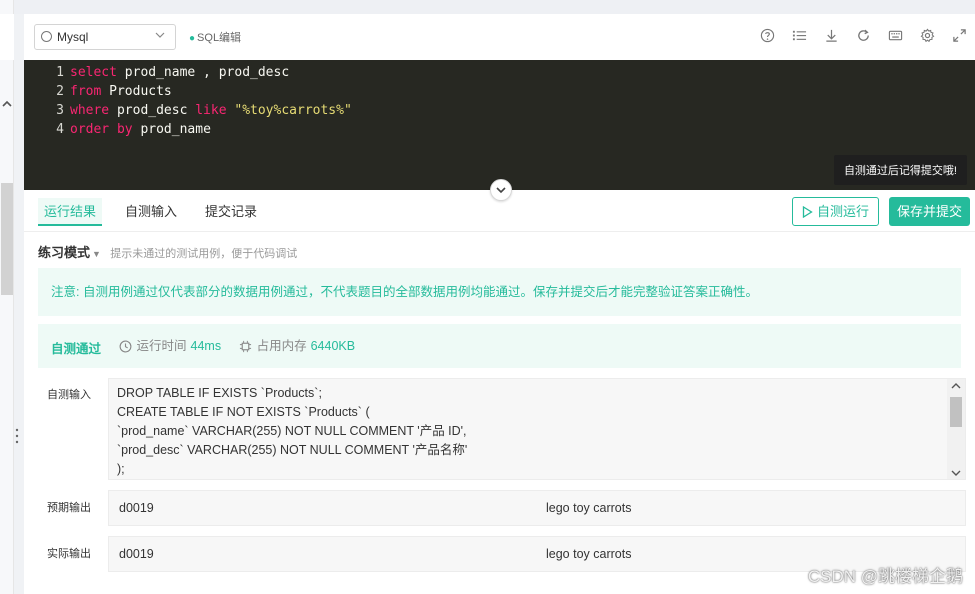 Image resolution: width=975 pixels, height=594 pixels. Describe the element at coordinates (125, 346) in the screenshot. I see `clock-icon` at that location.